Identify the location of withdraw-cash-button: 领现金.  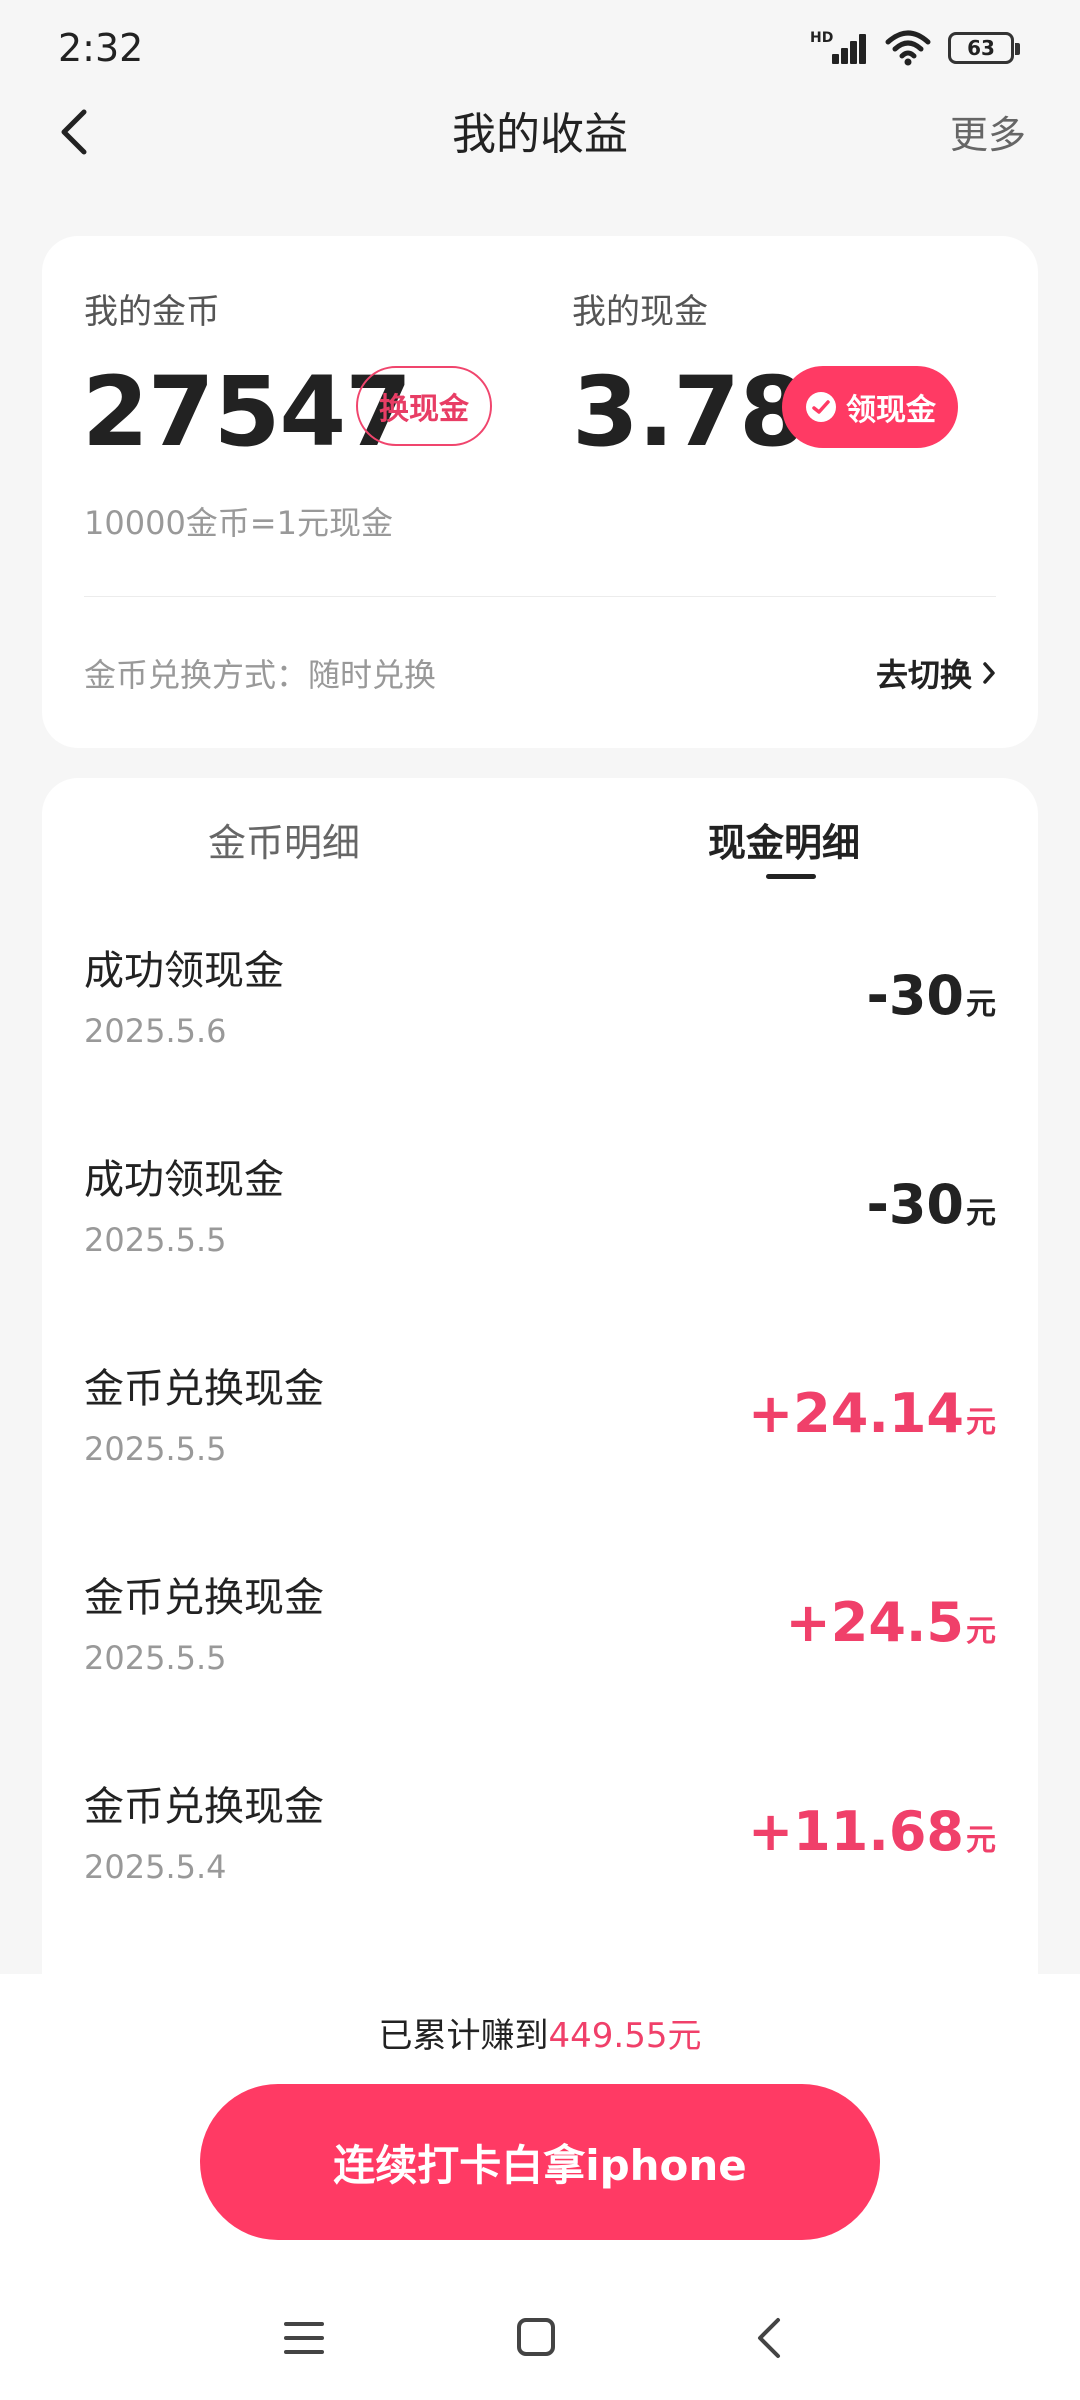
(870, 407).